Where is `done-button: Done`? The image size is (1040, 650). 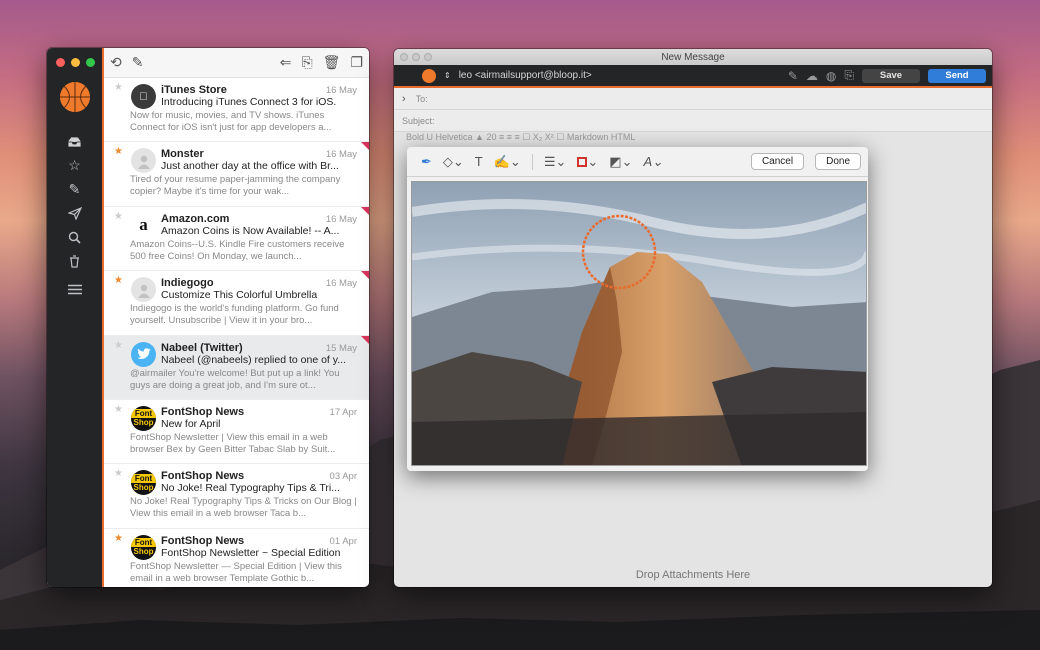
done-button: Done is located at coordinates (838, 161).